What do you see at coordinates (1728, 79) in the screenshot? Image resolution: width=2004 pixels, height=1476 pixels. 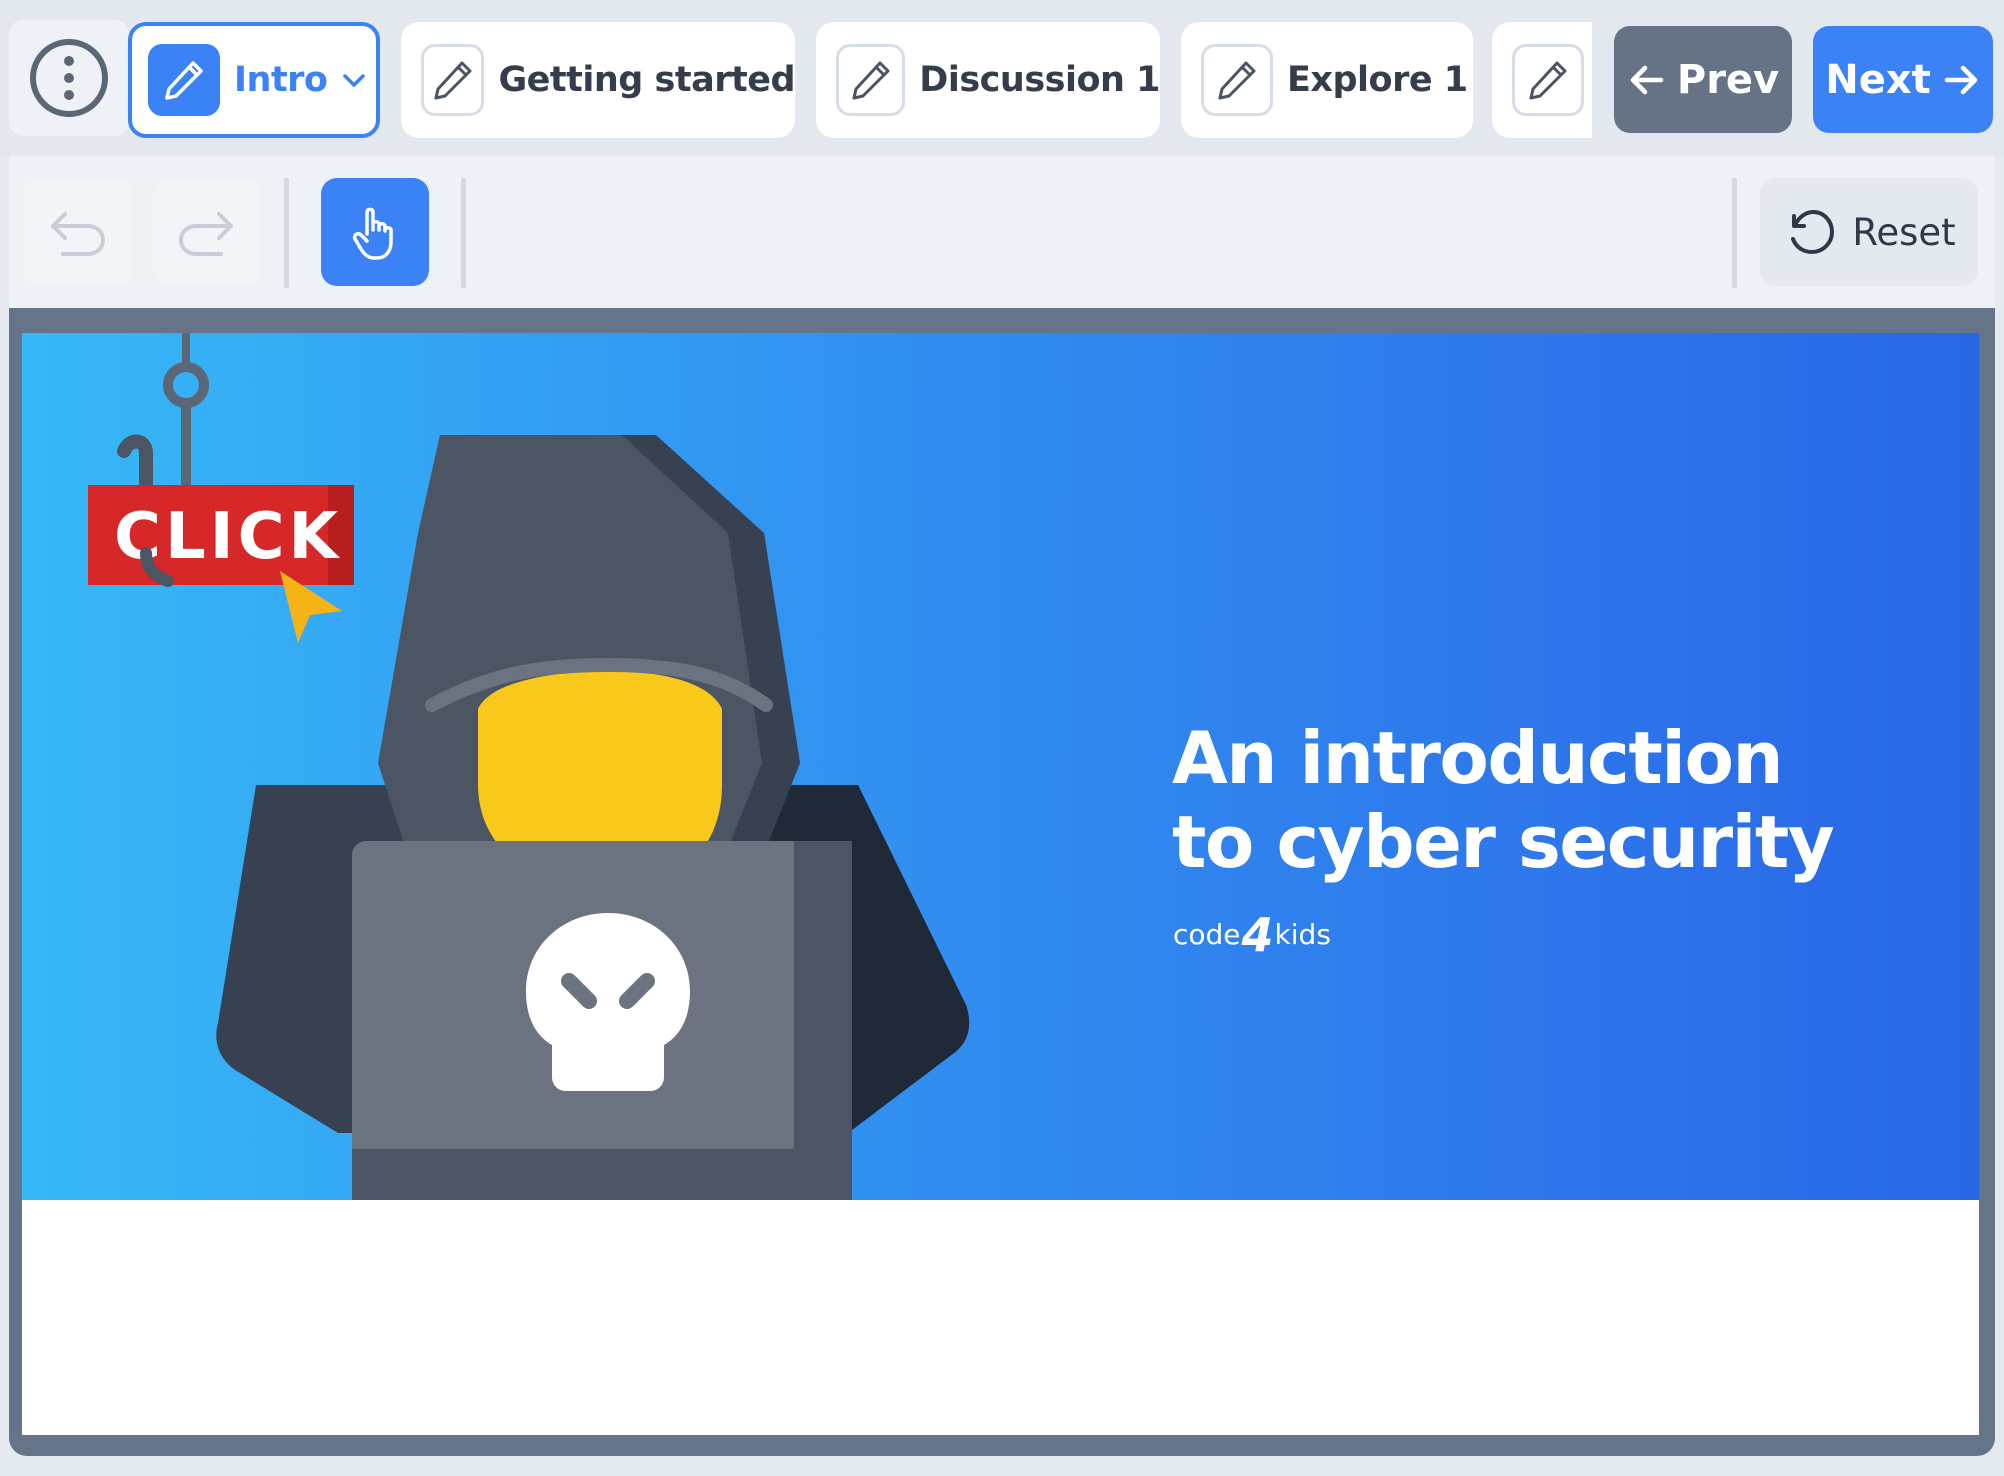 I see `prev-label: Prev` at bounding box center [1728, 79].